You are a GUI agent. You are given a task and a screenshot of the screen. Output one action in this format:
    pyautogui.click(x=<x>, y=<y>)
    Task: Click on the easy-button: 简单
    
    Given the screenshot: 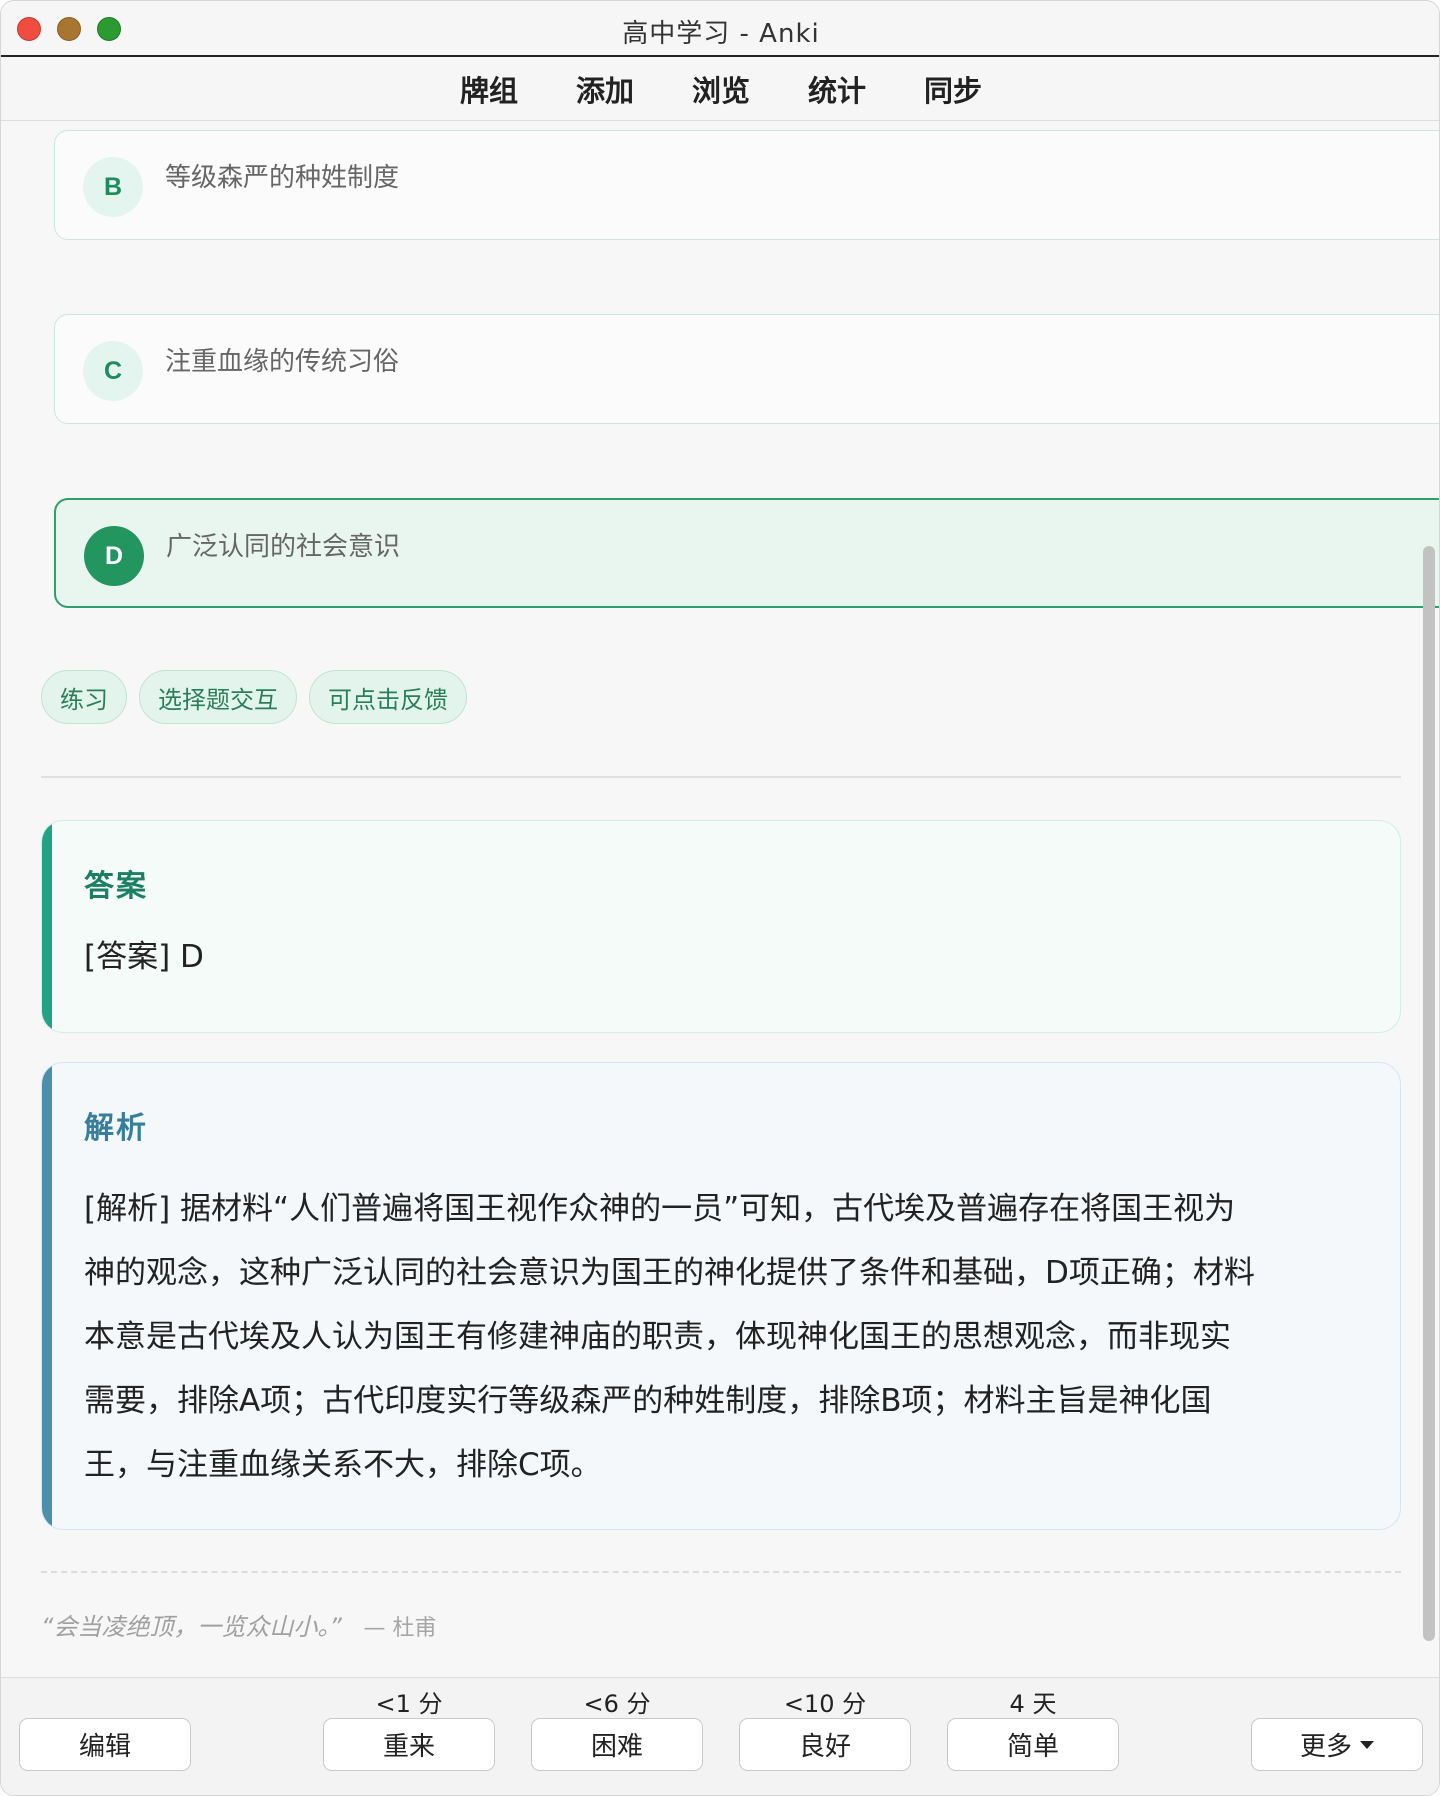 What is the action you would take?
    pyautogui.click(x=1033, y=1744)
    